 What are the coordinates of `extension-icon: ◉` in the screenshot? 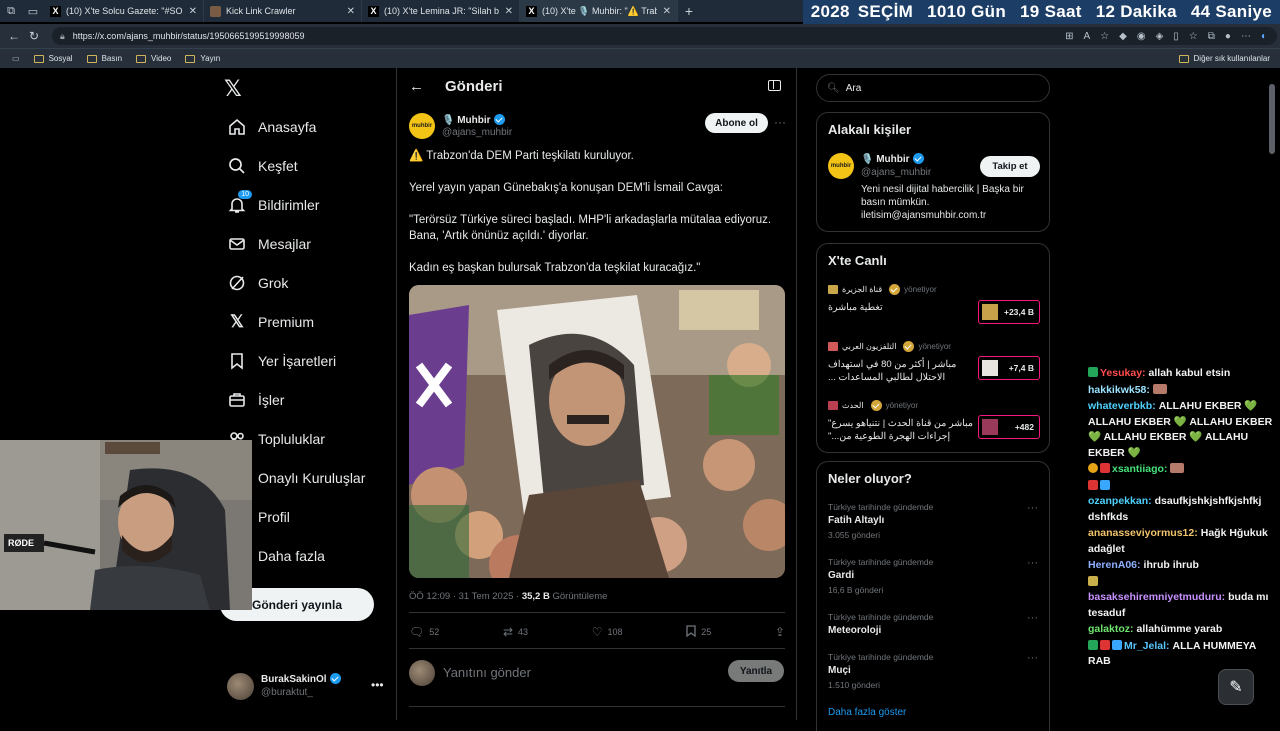 It's located at (1141, 36).